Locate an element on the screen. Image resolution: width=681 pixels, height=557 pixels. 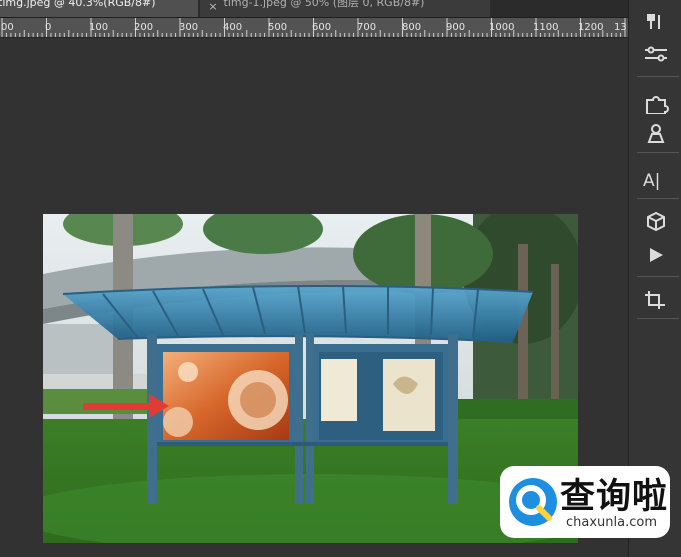
character-text-icon: A| is located at coordinates (656, 181).